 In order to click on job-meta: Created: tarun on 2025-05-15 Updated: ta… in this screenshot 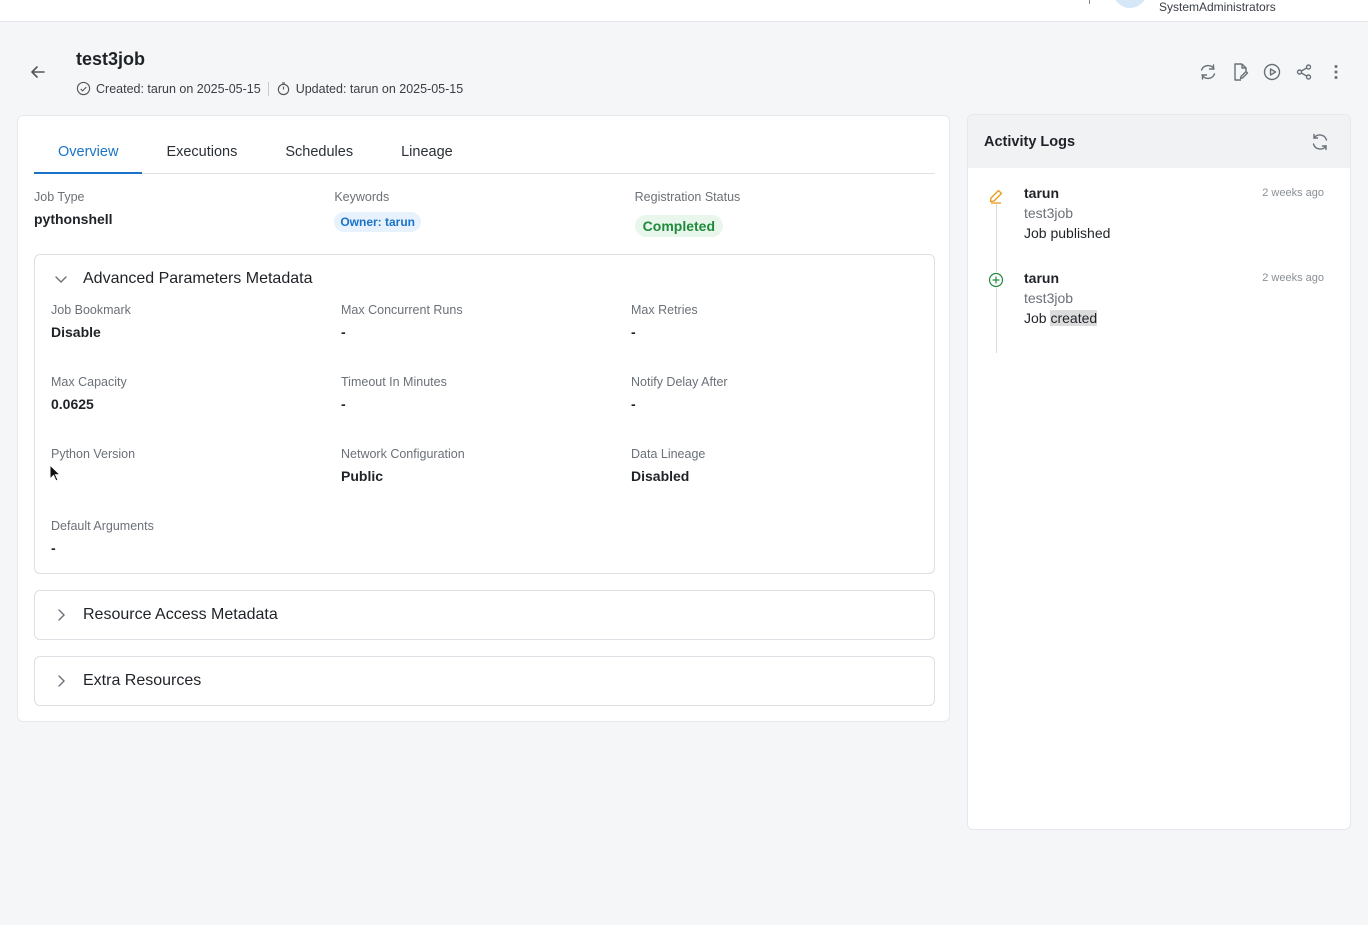, I will do `click(269, 88)`.